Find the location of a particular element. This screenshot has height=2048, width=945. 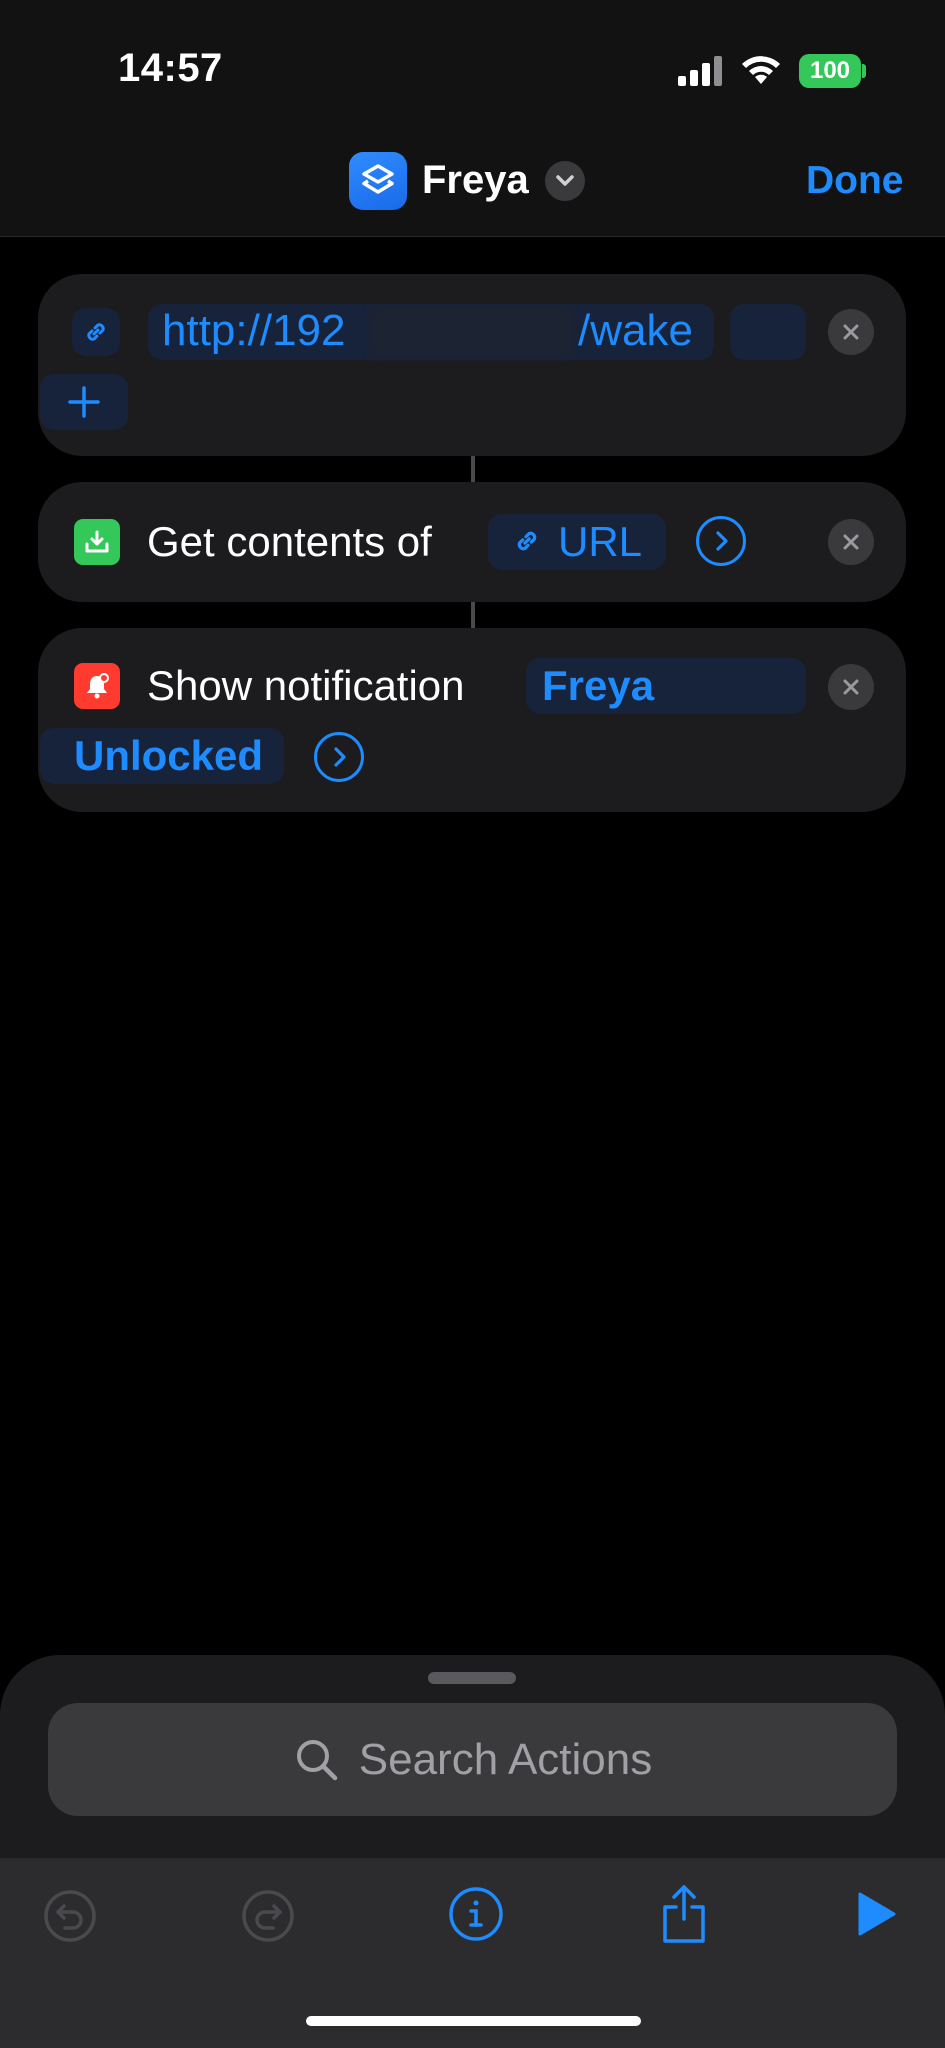

search-actions-field: Search Actions is located at coordinates (472, 1759).